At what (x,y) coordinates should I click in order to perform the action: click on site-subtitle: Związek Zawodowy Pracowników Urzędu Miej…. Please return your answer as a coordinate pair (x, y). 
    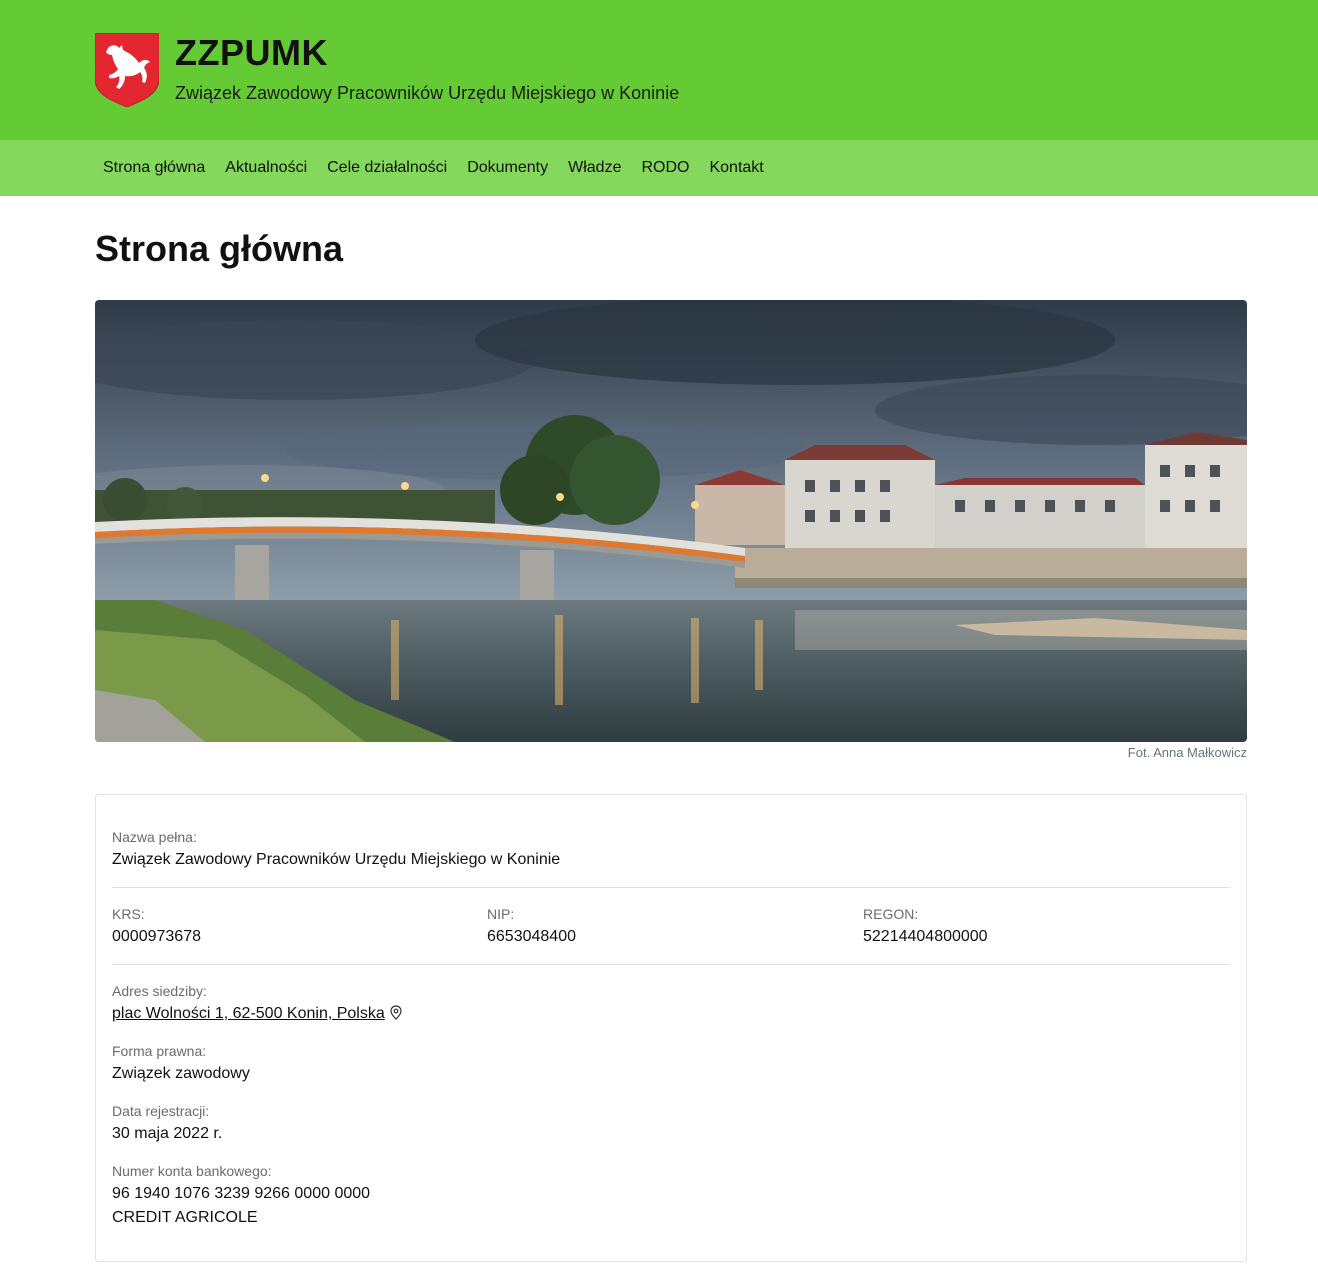
    Looking at the image, I should click on (427, 93).